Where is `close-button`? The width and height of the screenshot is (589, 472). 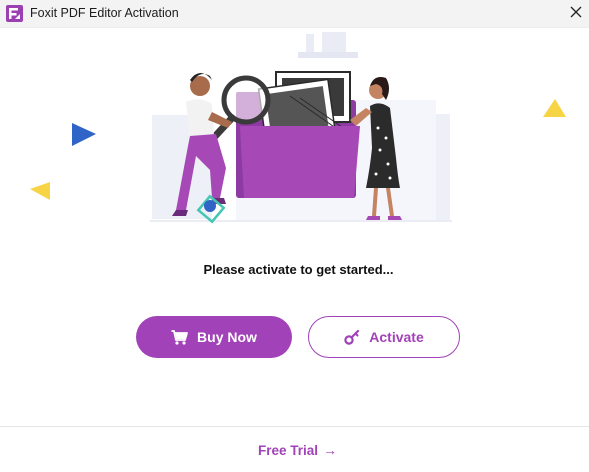 close-button is located at coordinates (575, 13).